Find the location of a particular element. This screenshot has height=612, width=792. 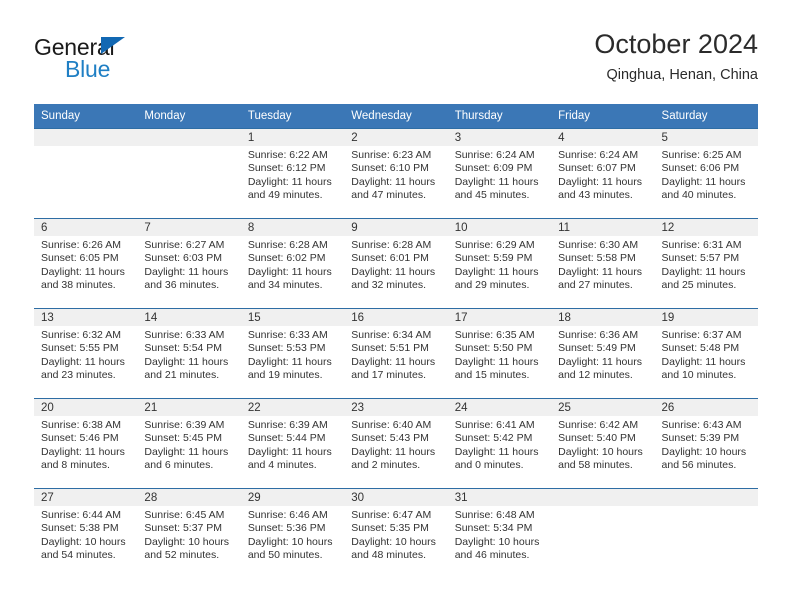

sunset-text: Sunset: 5:50 PM is located at coordinates (493, 348).